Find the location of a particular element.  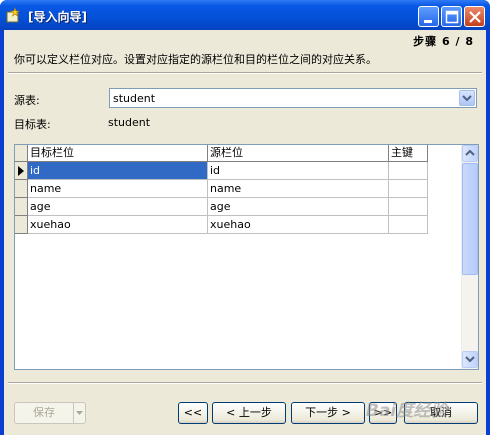

save-dropdown is located at coordinates (79, 413).